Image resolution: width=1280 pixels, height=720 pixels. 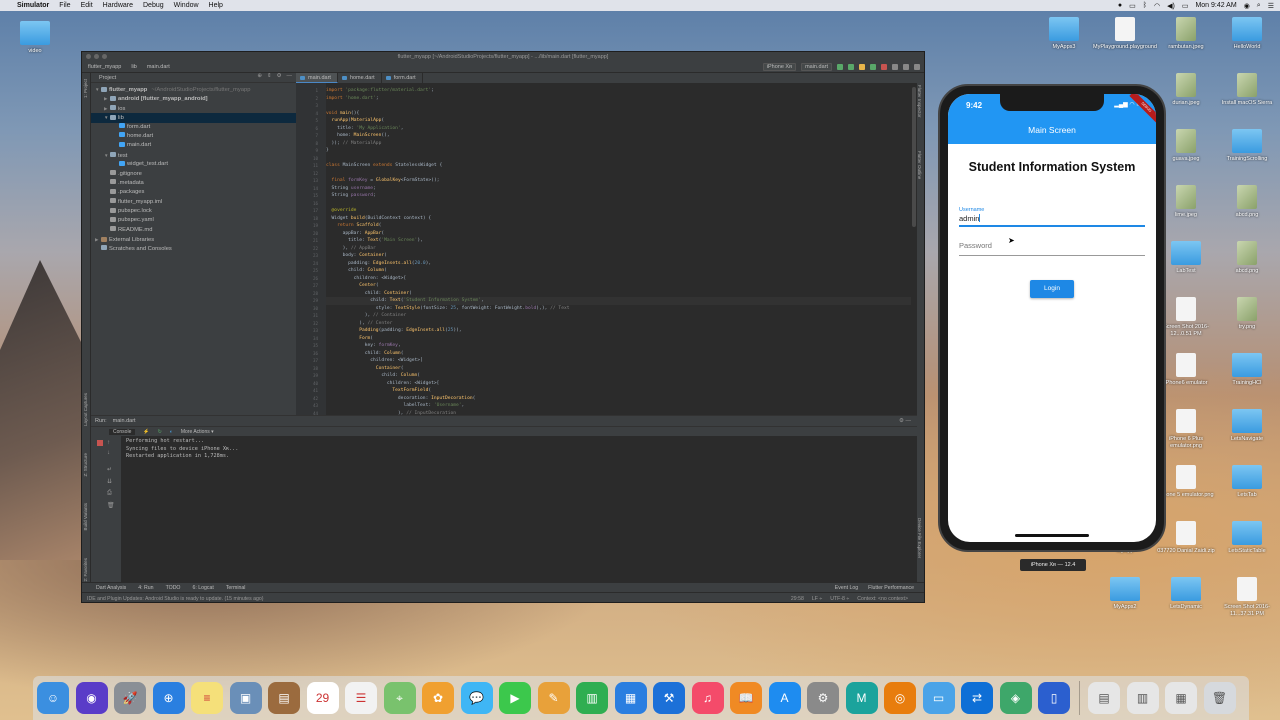 What do you see at coordinates (914, 249) in the screenshot?
I see `editor-scrollbar` at bounding box center [914, 249].